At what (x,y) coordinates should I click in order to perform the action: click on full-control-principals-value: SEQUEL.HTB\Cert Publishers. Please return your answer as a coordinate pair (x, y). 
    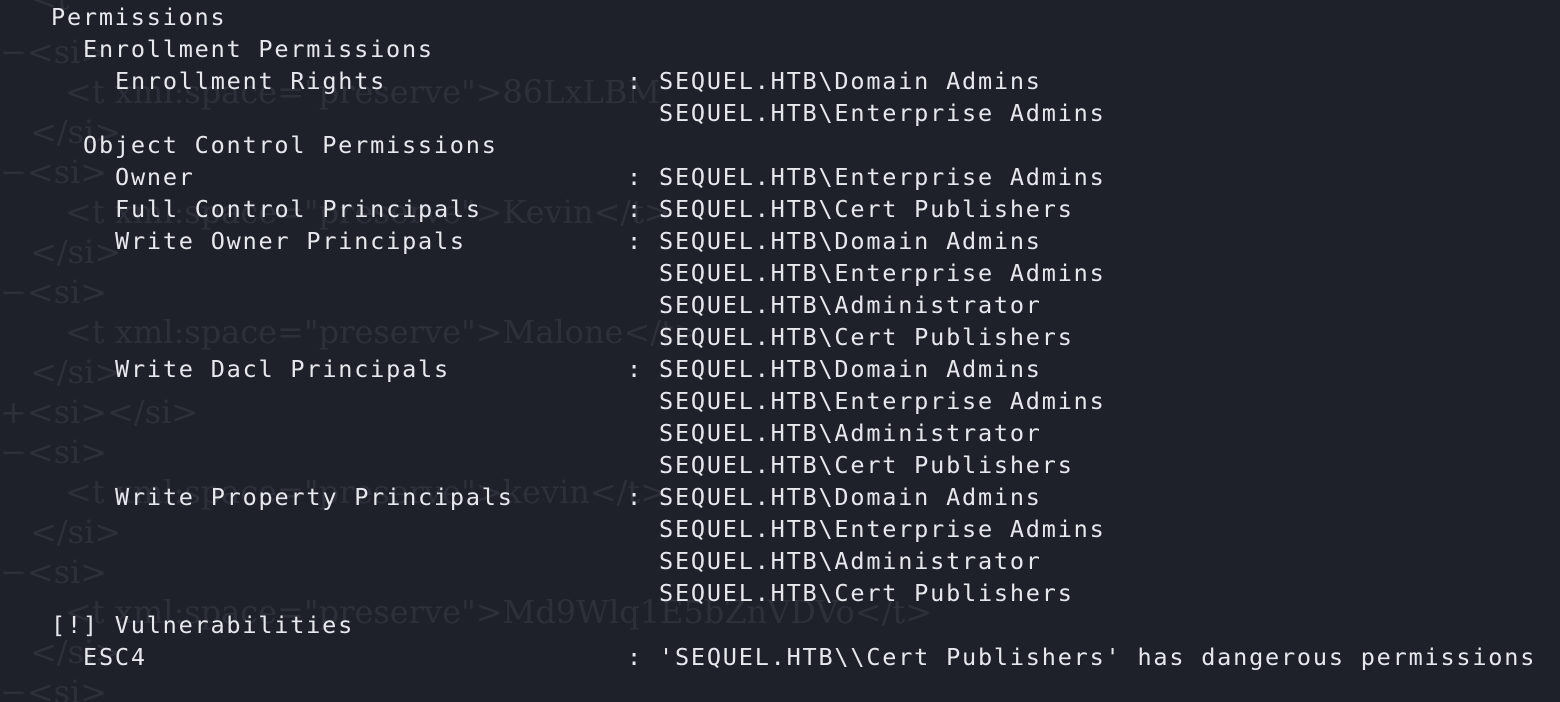
    Looking at the image, I should click on (866, 209).